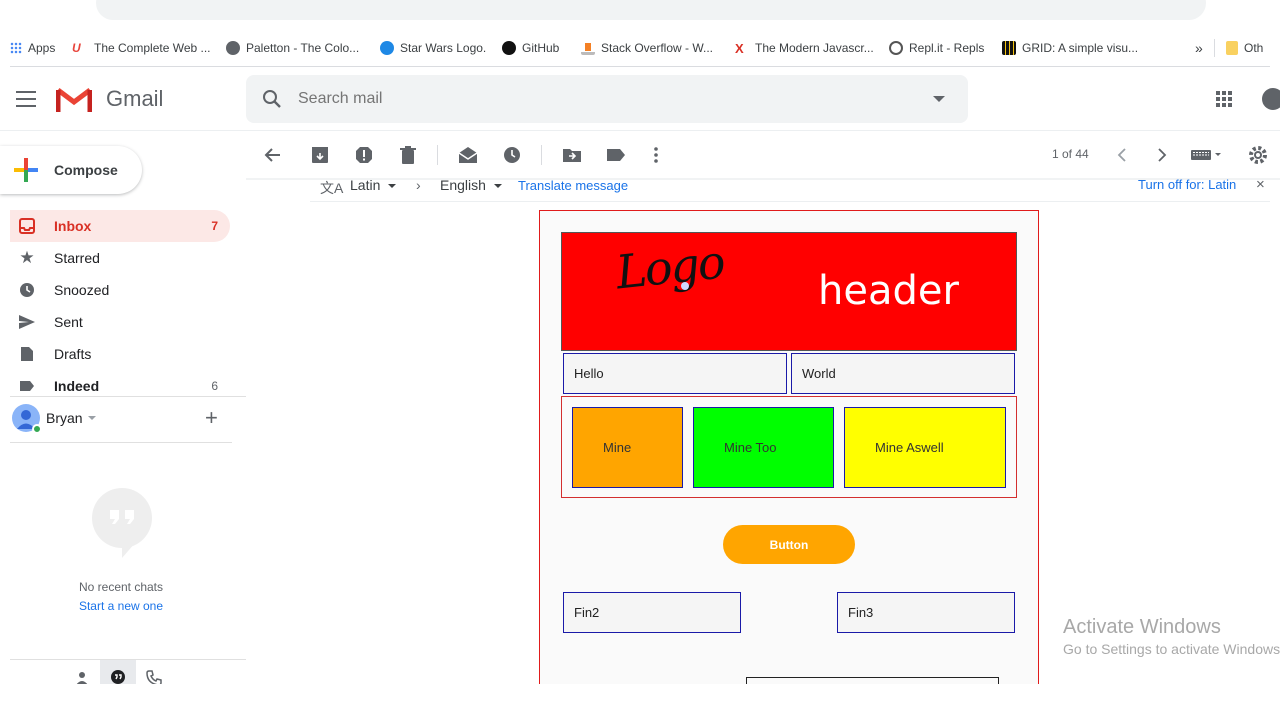 This screenshot has width=1280, height=720. I want to click on bookmark-label: Oth, so click(1254, 48).